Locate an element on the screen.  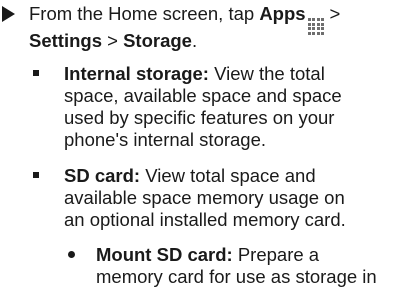
round-bullet-icon is located at coordinates (71, 254).